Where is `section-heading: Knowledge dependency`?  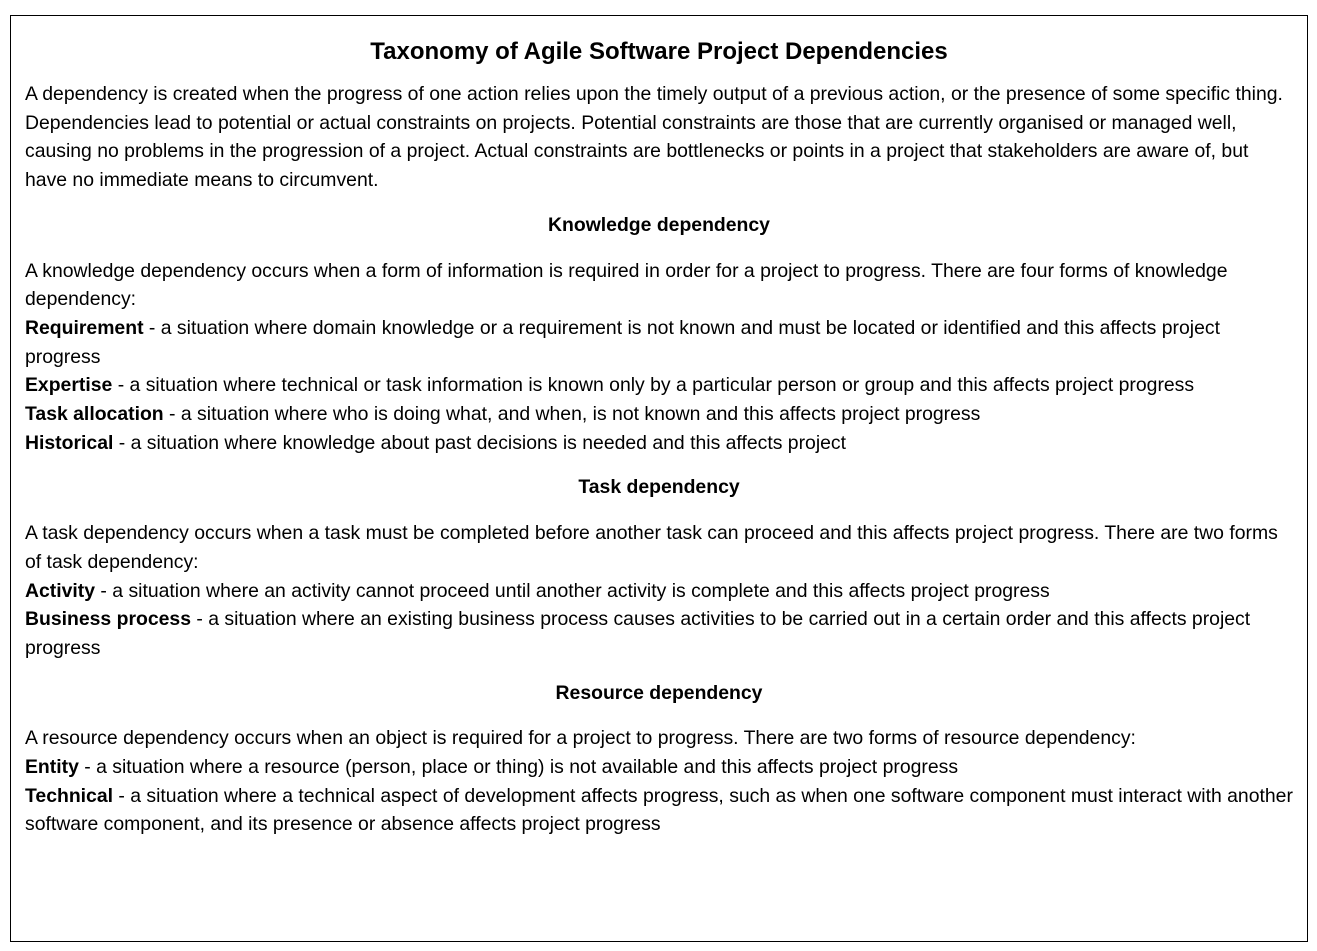 section-heading: Knowledge dependency is located at coordinates (659, 224).